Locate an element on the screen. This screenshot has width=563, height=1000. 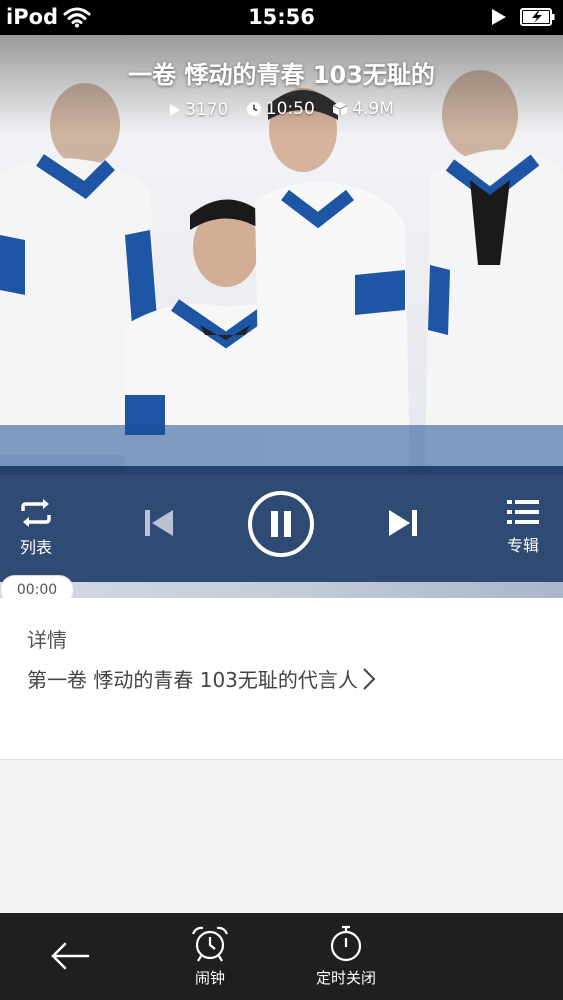
album-detail-link: 第一卷 悸动的青春 103无耻的代言人 is located at coordinates (201, 678).